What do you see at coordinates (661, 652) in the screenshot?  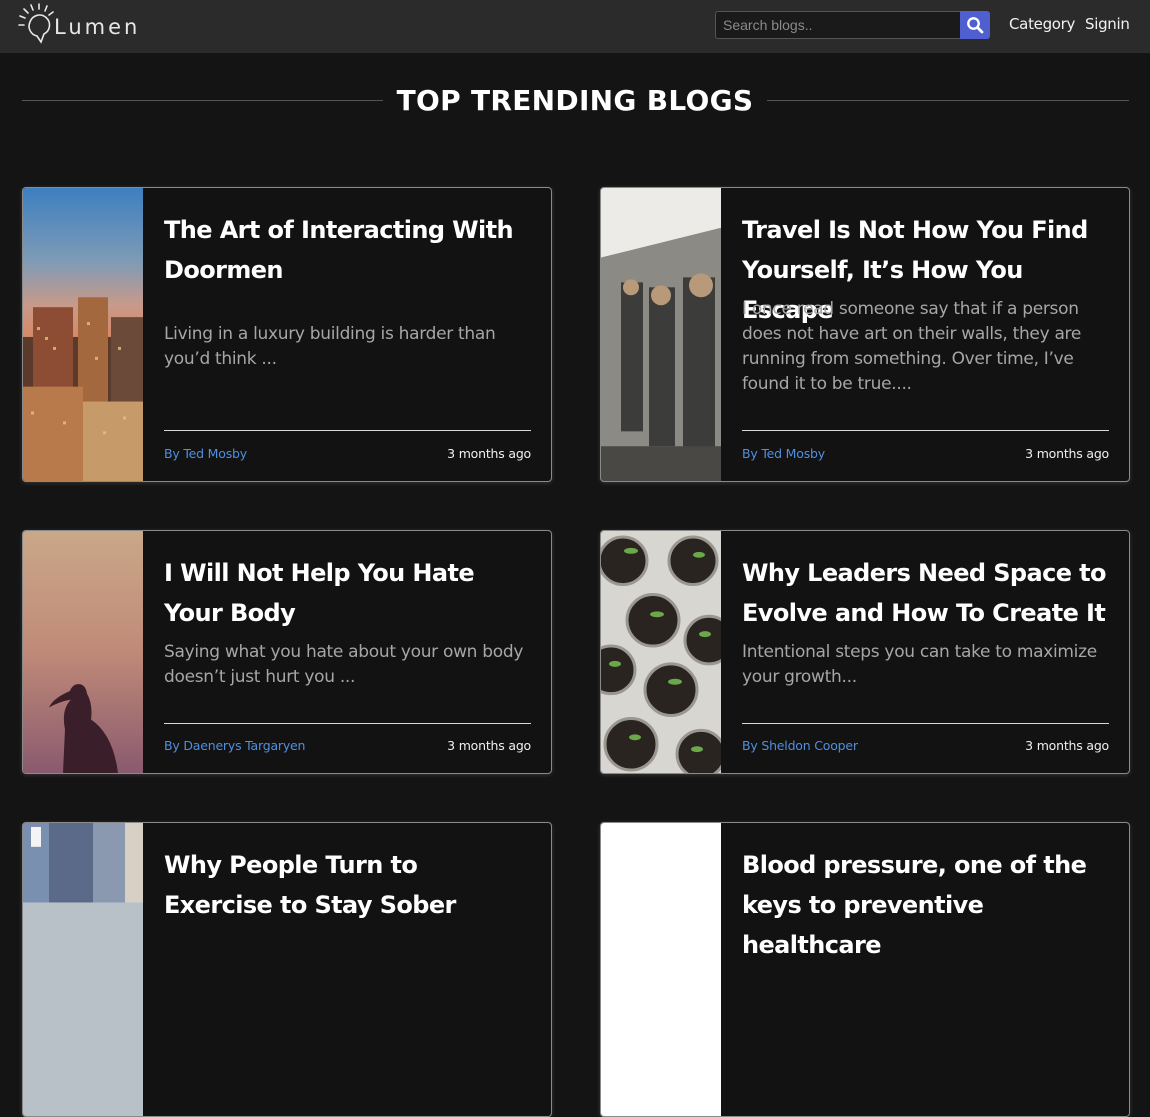 I see `seedling-pots-image` at bounding box center [661, 652].